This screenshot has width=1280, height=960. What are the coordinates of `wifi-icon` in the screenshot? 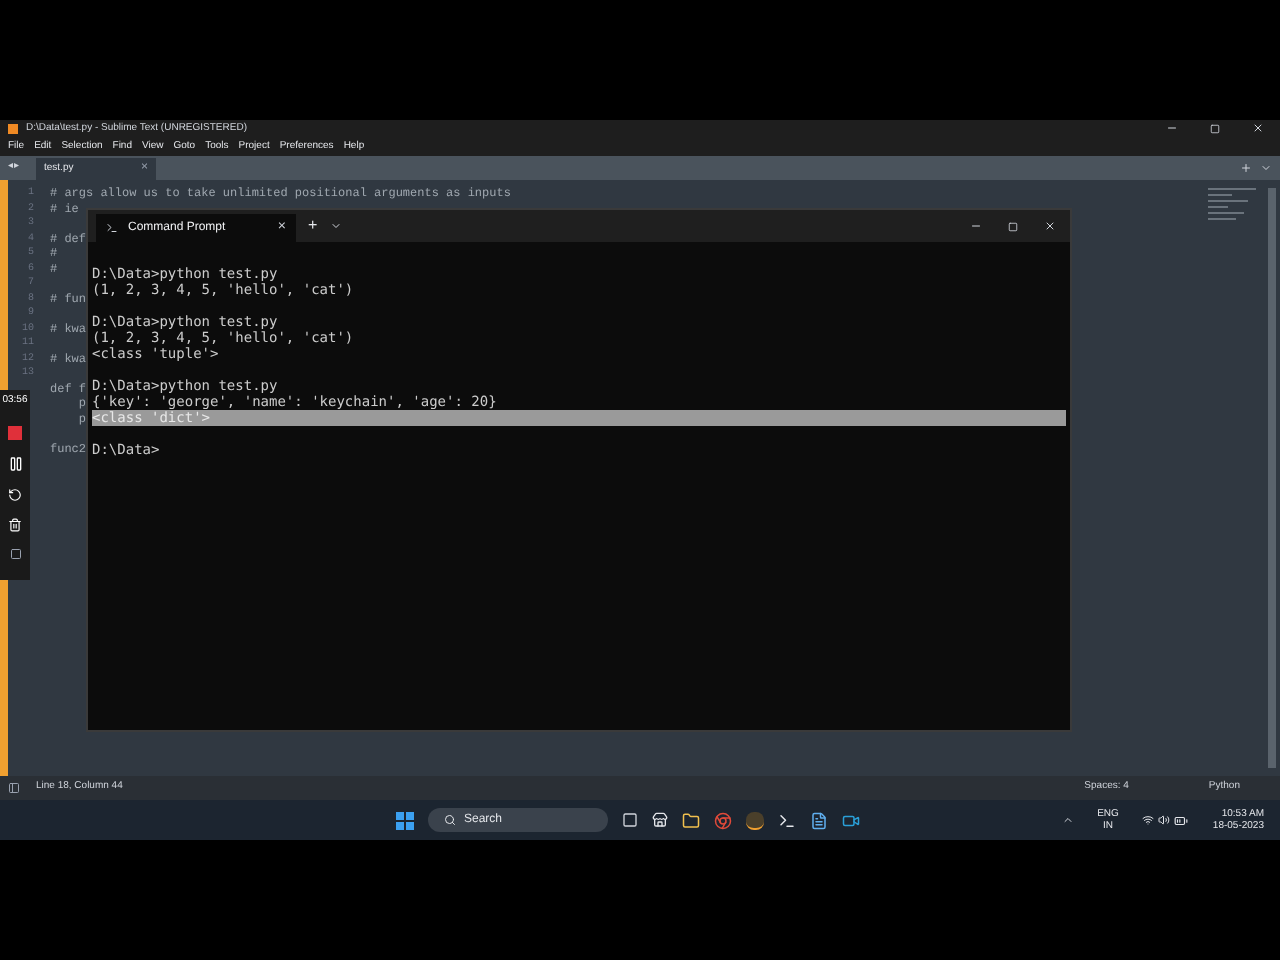 It's located at (1148, 820).